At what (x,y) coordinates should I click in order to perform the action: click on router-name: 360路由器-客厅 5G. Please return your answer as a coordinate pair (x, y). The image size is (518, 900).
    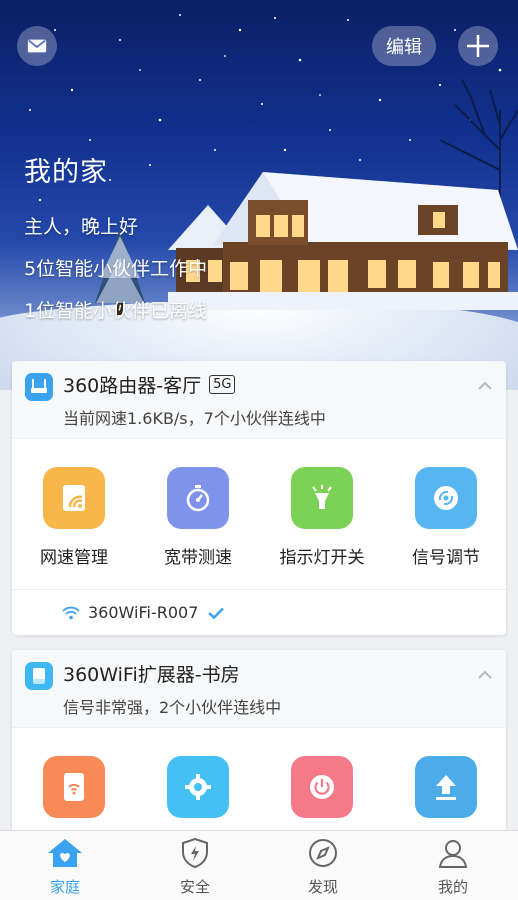
    Looking at the image, I should click on (149, 384).